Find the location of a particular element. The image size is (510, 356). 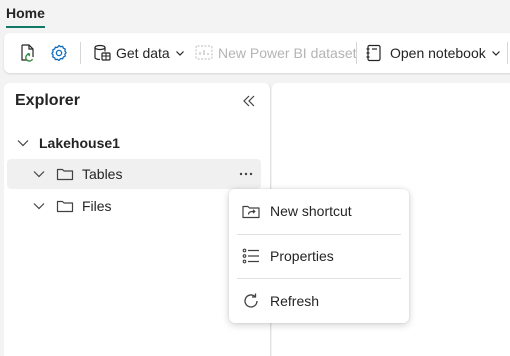

notebook-icon is located at coordinates (373, 53).